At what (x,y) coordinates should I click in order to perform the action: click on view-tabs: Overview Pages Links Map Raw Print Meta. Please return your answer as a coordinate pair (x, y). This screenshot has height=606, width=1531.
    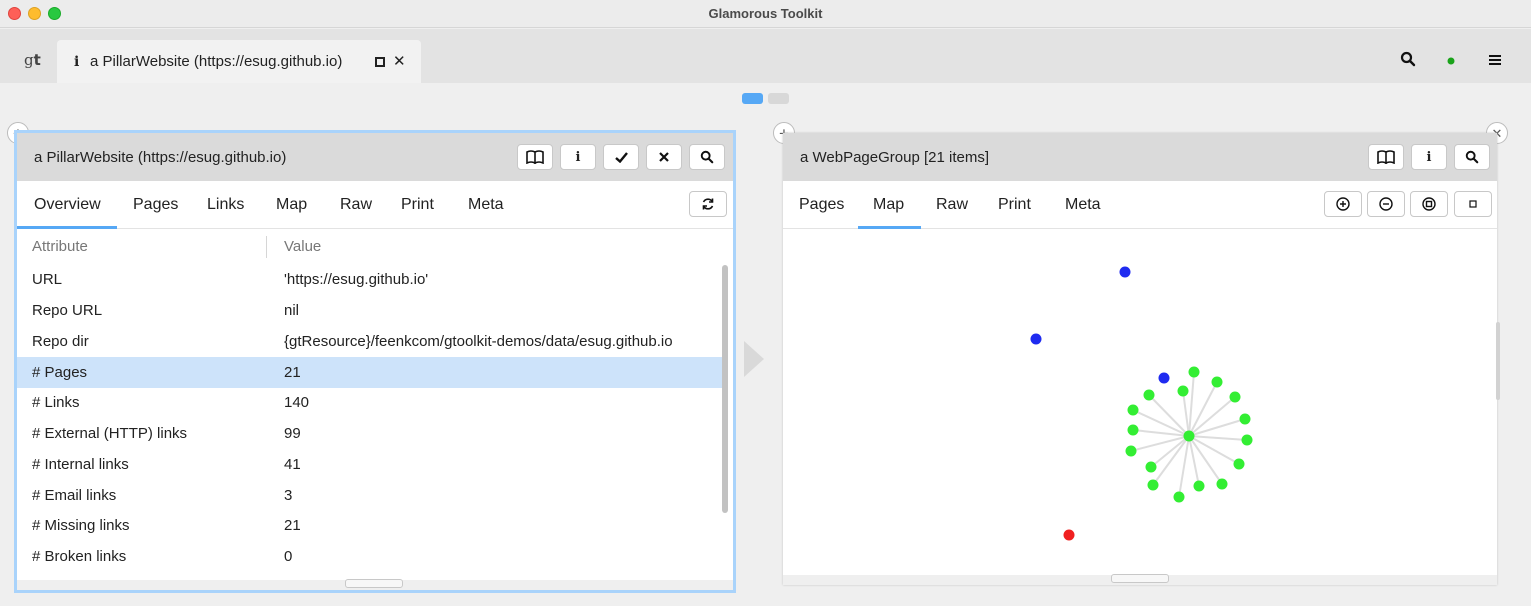
    Looking at the image, I should click on (375, 205).